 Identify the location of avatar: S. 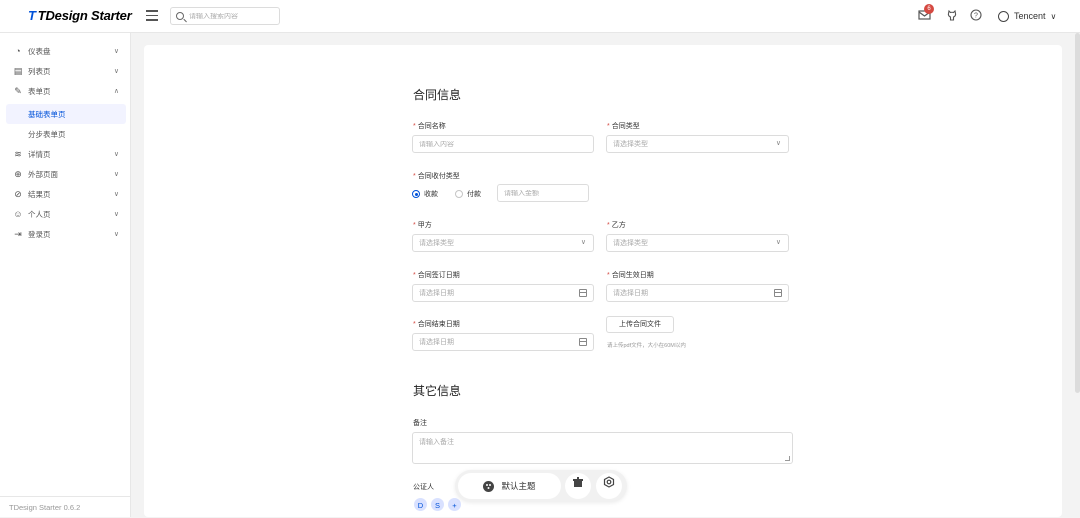
(437, 504).